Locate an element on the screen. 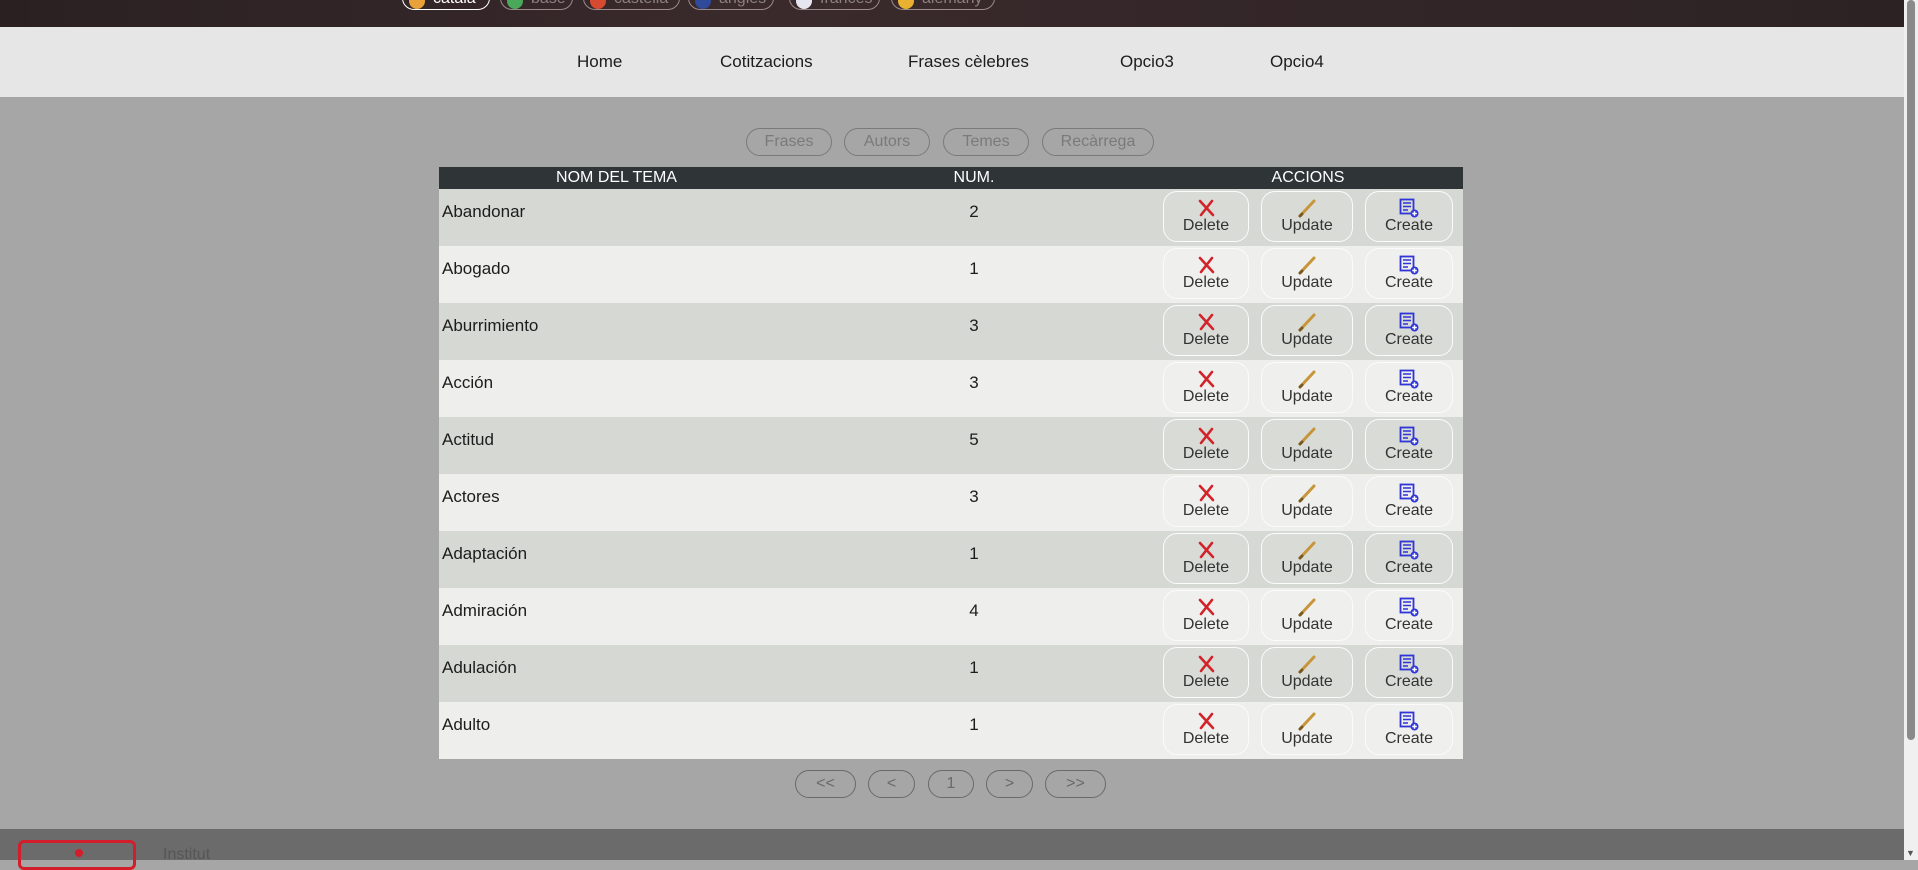 The height and width of the screenshot is (870, 1918). language-option: anglès is located at coordinates (731, 5).